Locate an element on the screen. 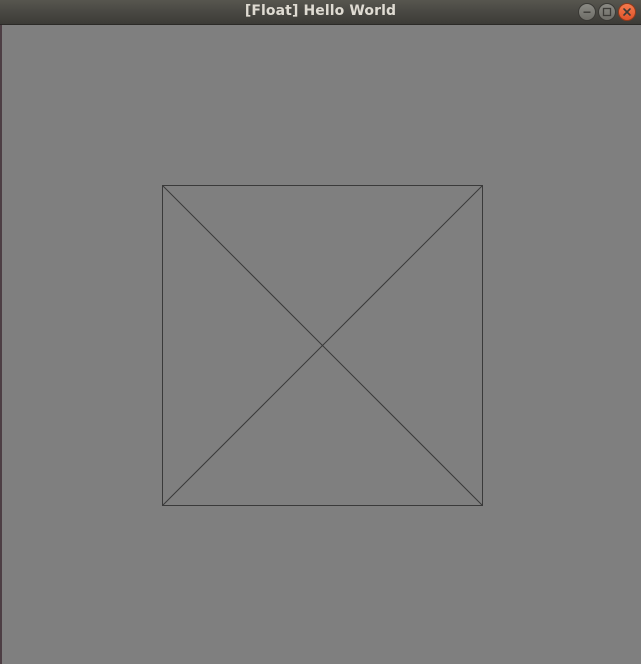 The width and height of the screenshot is (641, 664). close-button is located at coordinates (627, 12).